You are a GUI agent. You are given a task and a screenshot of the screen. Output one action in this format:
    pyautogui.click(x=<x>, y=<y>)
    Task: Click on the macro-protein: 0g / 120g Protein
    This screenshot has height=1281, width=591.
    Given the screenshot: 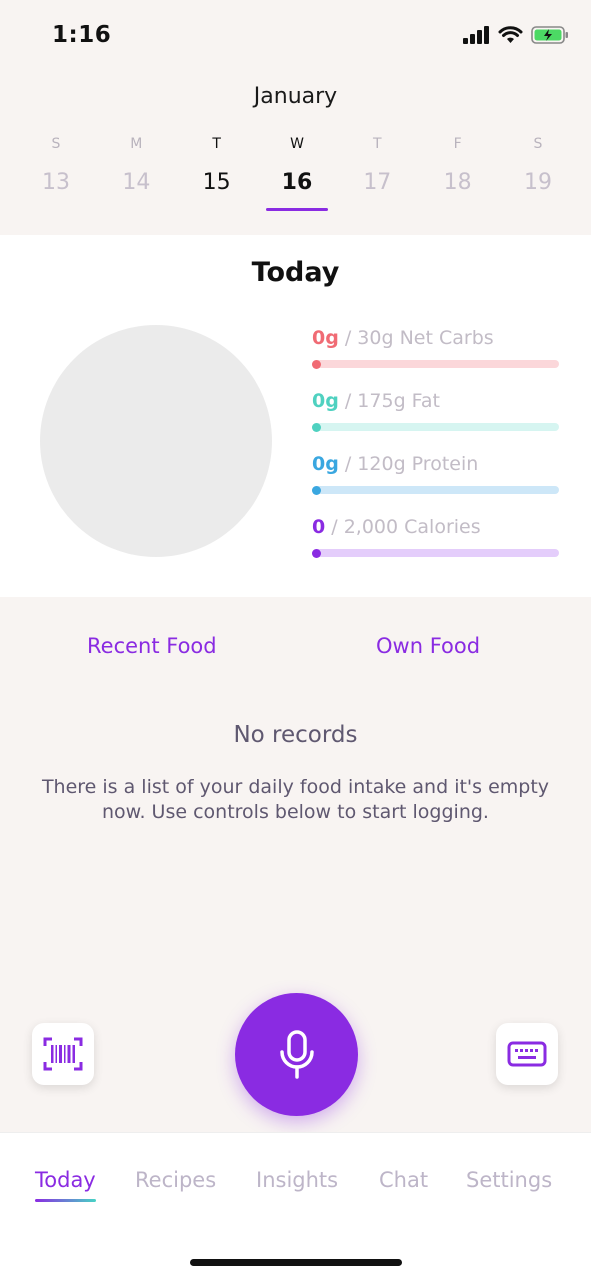 What is the action you would take?
    pyautogui.click(x=434, y=482)
    